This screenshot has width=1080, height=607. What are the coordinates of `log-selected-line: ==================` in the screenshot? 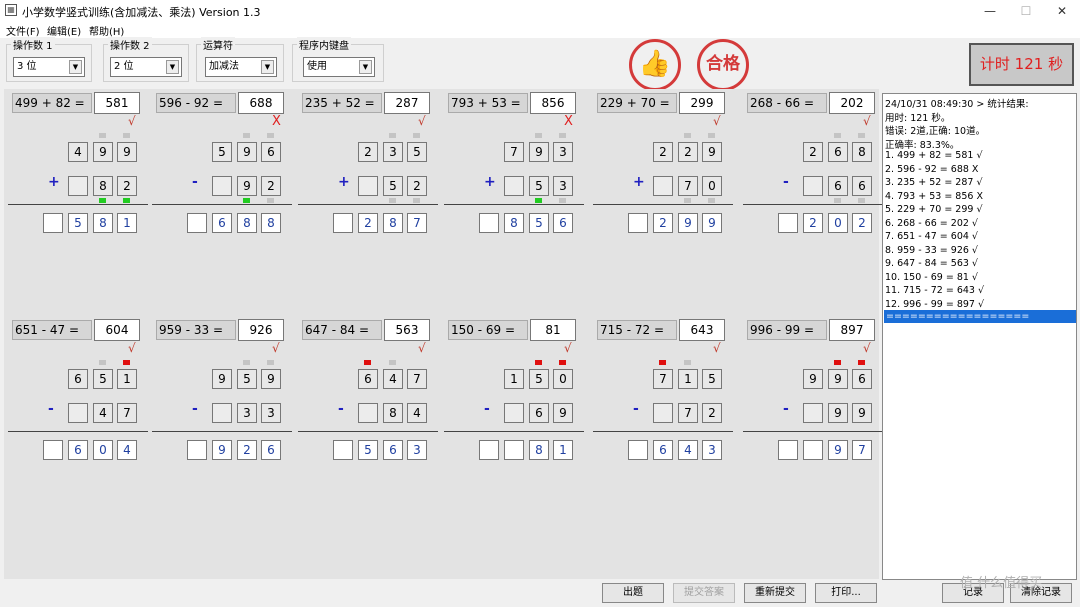 It's located at (980, 316).